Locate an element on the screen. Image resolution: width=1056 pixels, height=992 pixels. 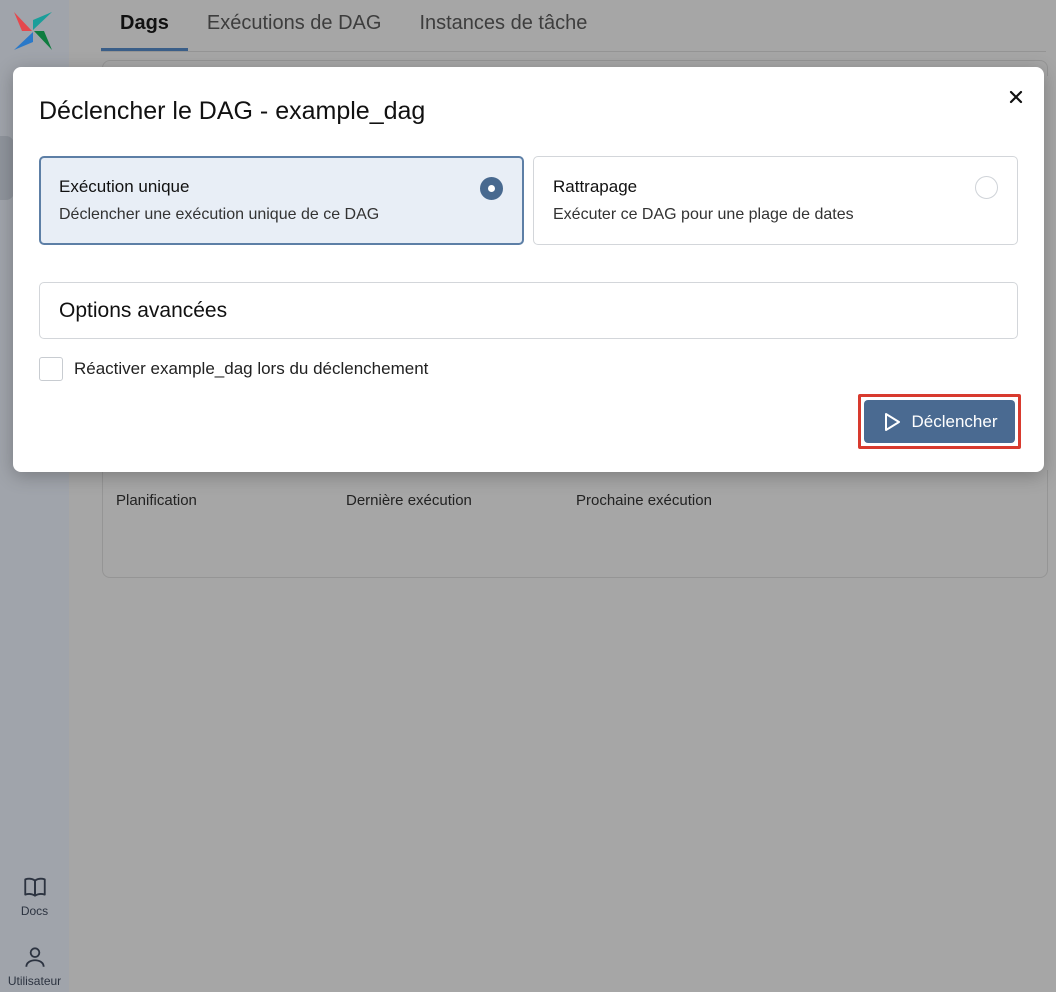
close-button is located at coordinates (1016, 97).